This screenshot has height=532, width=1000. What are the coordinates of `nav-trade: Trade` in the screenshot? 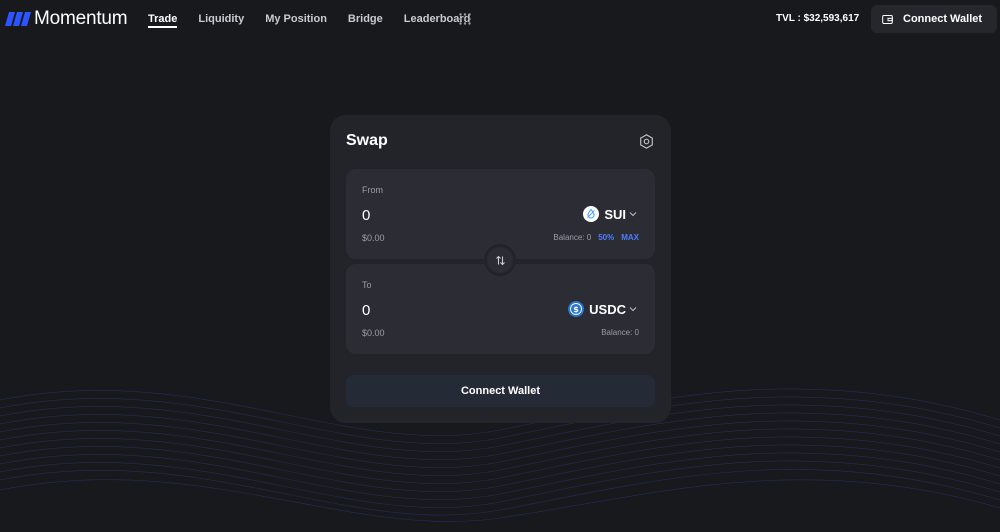 It's located at (163, 19).